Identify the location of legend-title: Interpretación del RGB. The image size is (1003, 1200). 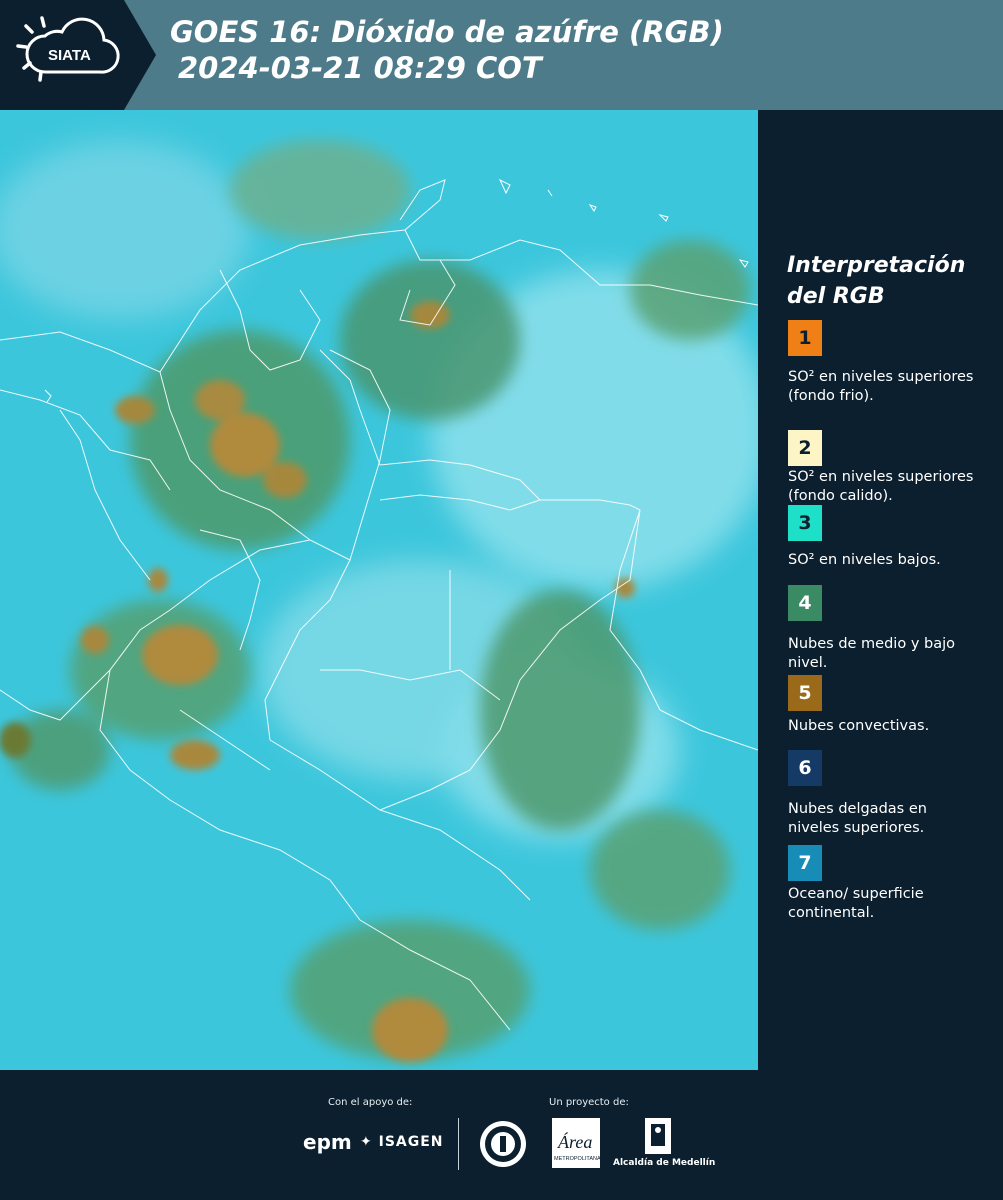
(892, 281).